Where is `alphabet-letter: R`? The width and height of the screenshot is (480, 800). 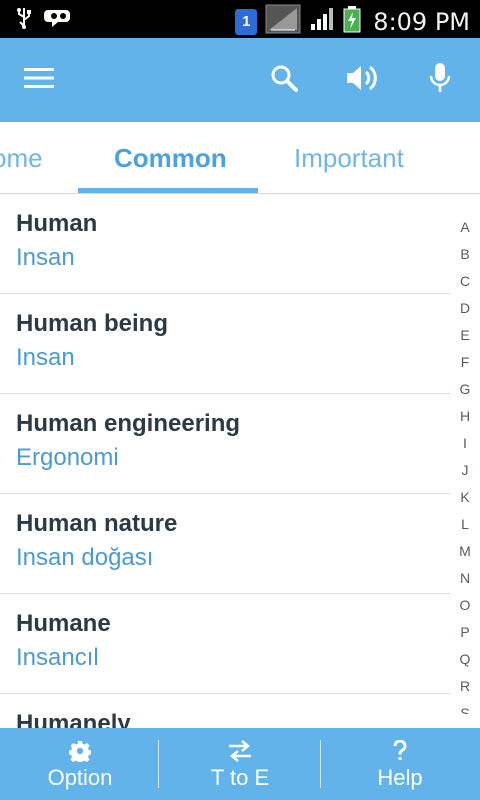 alphabet-letter: R is located at coordinates (465, 686).